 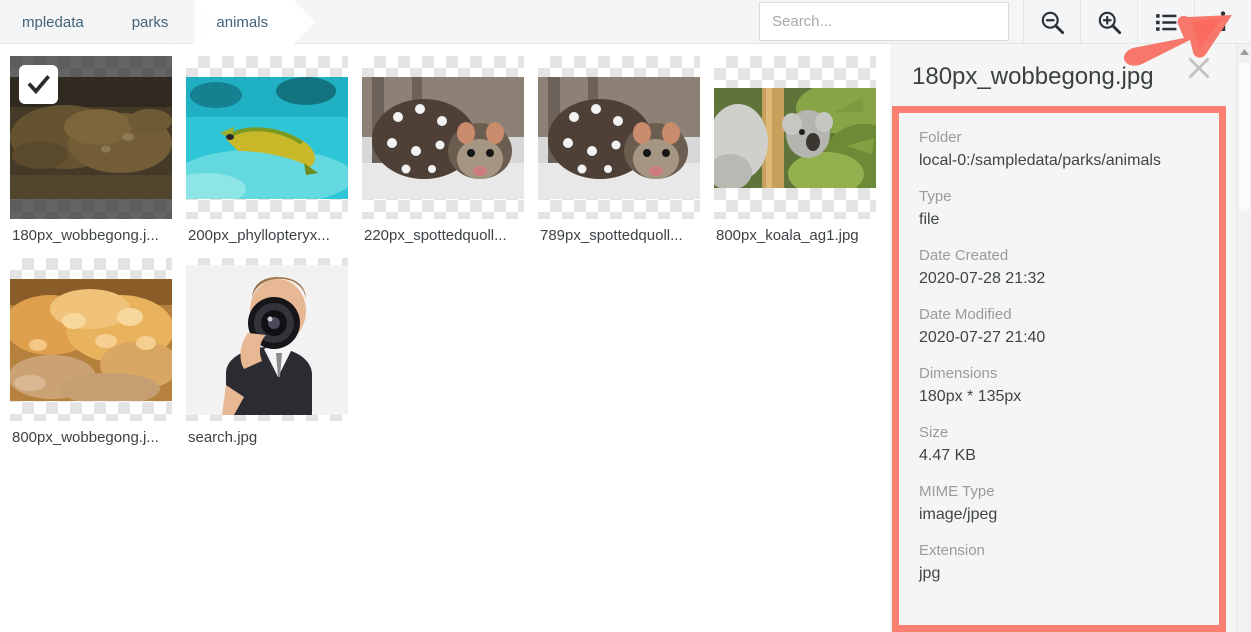 I want to click on details-field-value: 180px * 135px, so click(x=970, y=396).